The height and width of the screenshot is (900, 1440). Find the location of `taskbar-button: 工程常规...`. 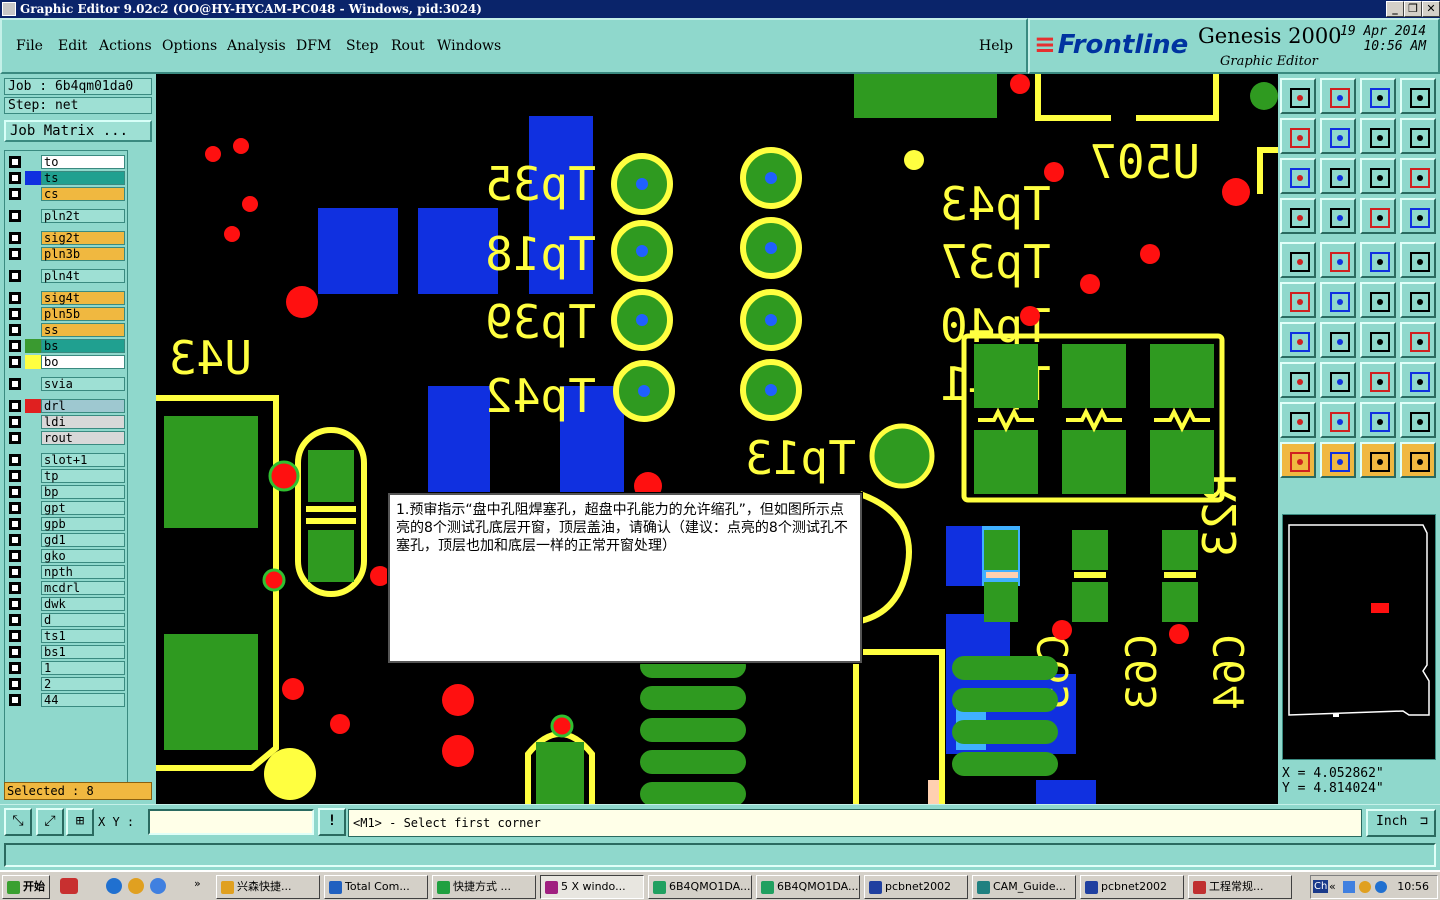

taskbar-button: 工程常规... is located at coordinates (1240, 887).